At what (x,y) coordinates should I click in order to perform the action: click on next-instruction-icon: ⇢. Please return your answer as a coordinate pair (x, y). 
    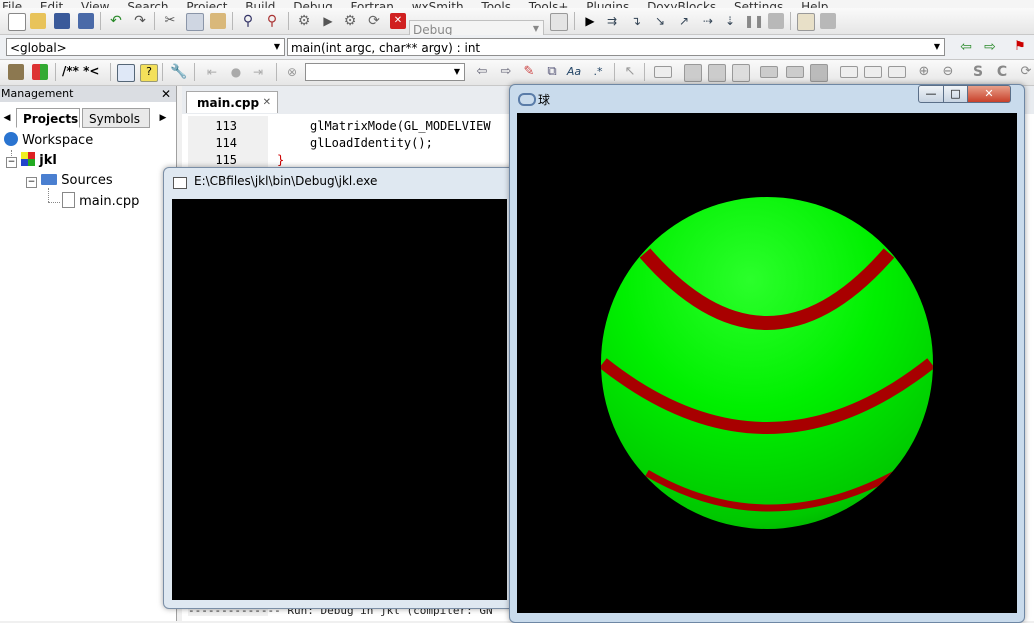
    Looking at the image, I should click on (708, 21).